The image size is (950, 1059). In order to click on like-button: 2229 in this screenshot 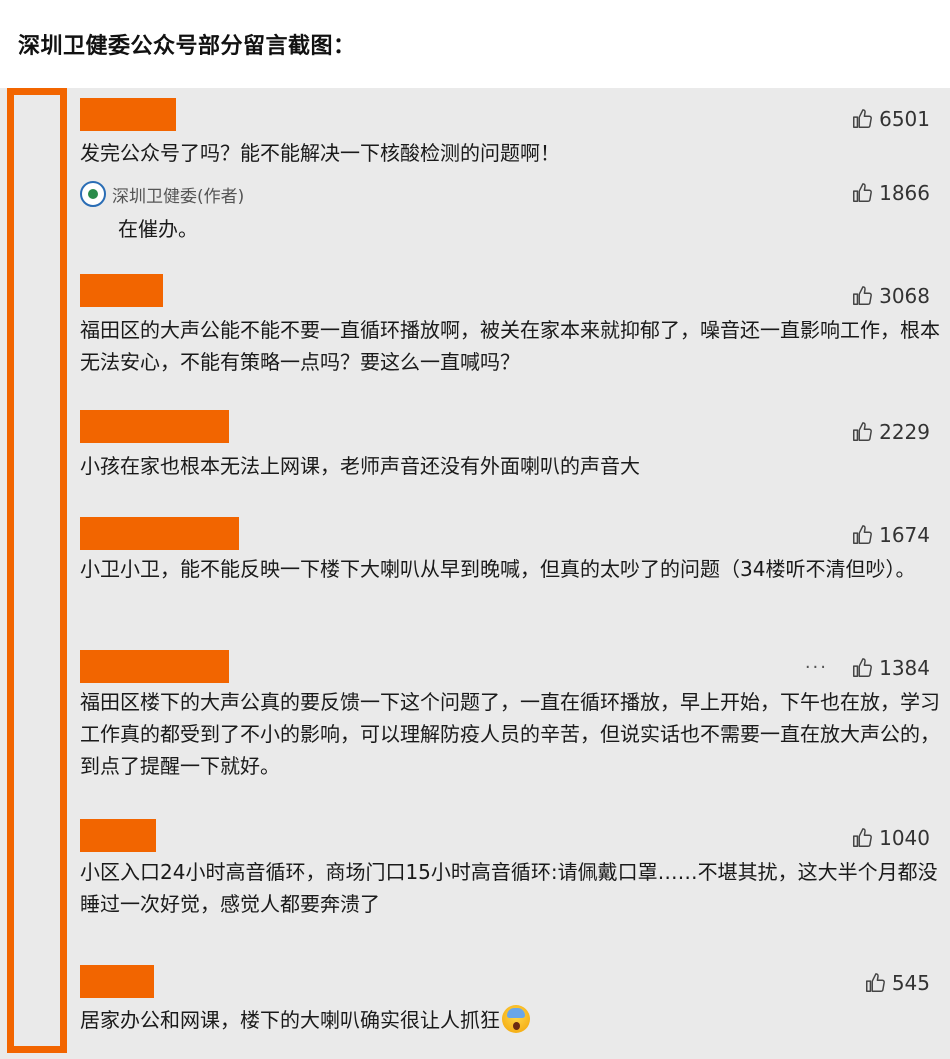, I will do `click(890, 432)`.